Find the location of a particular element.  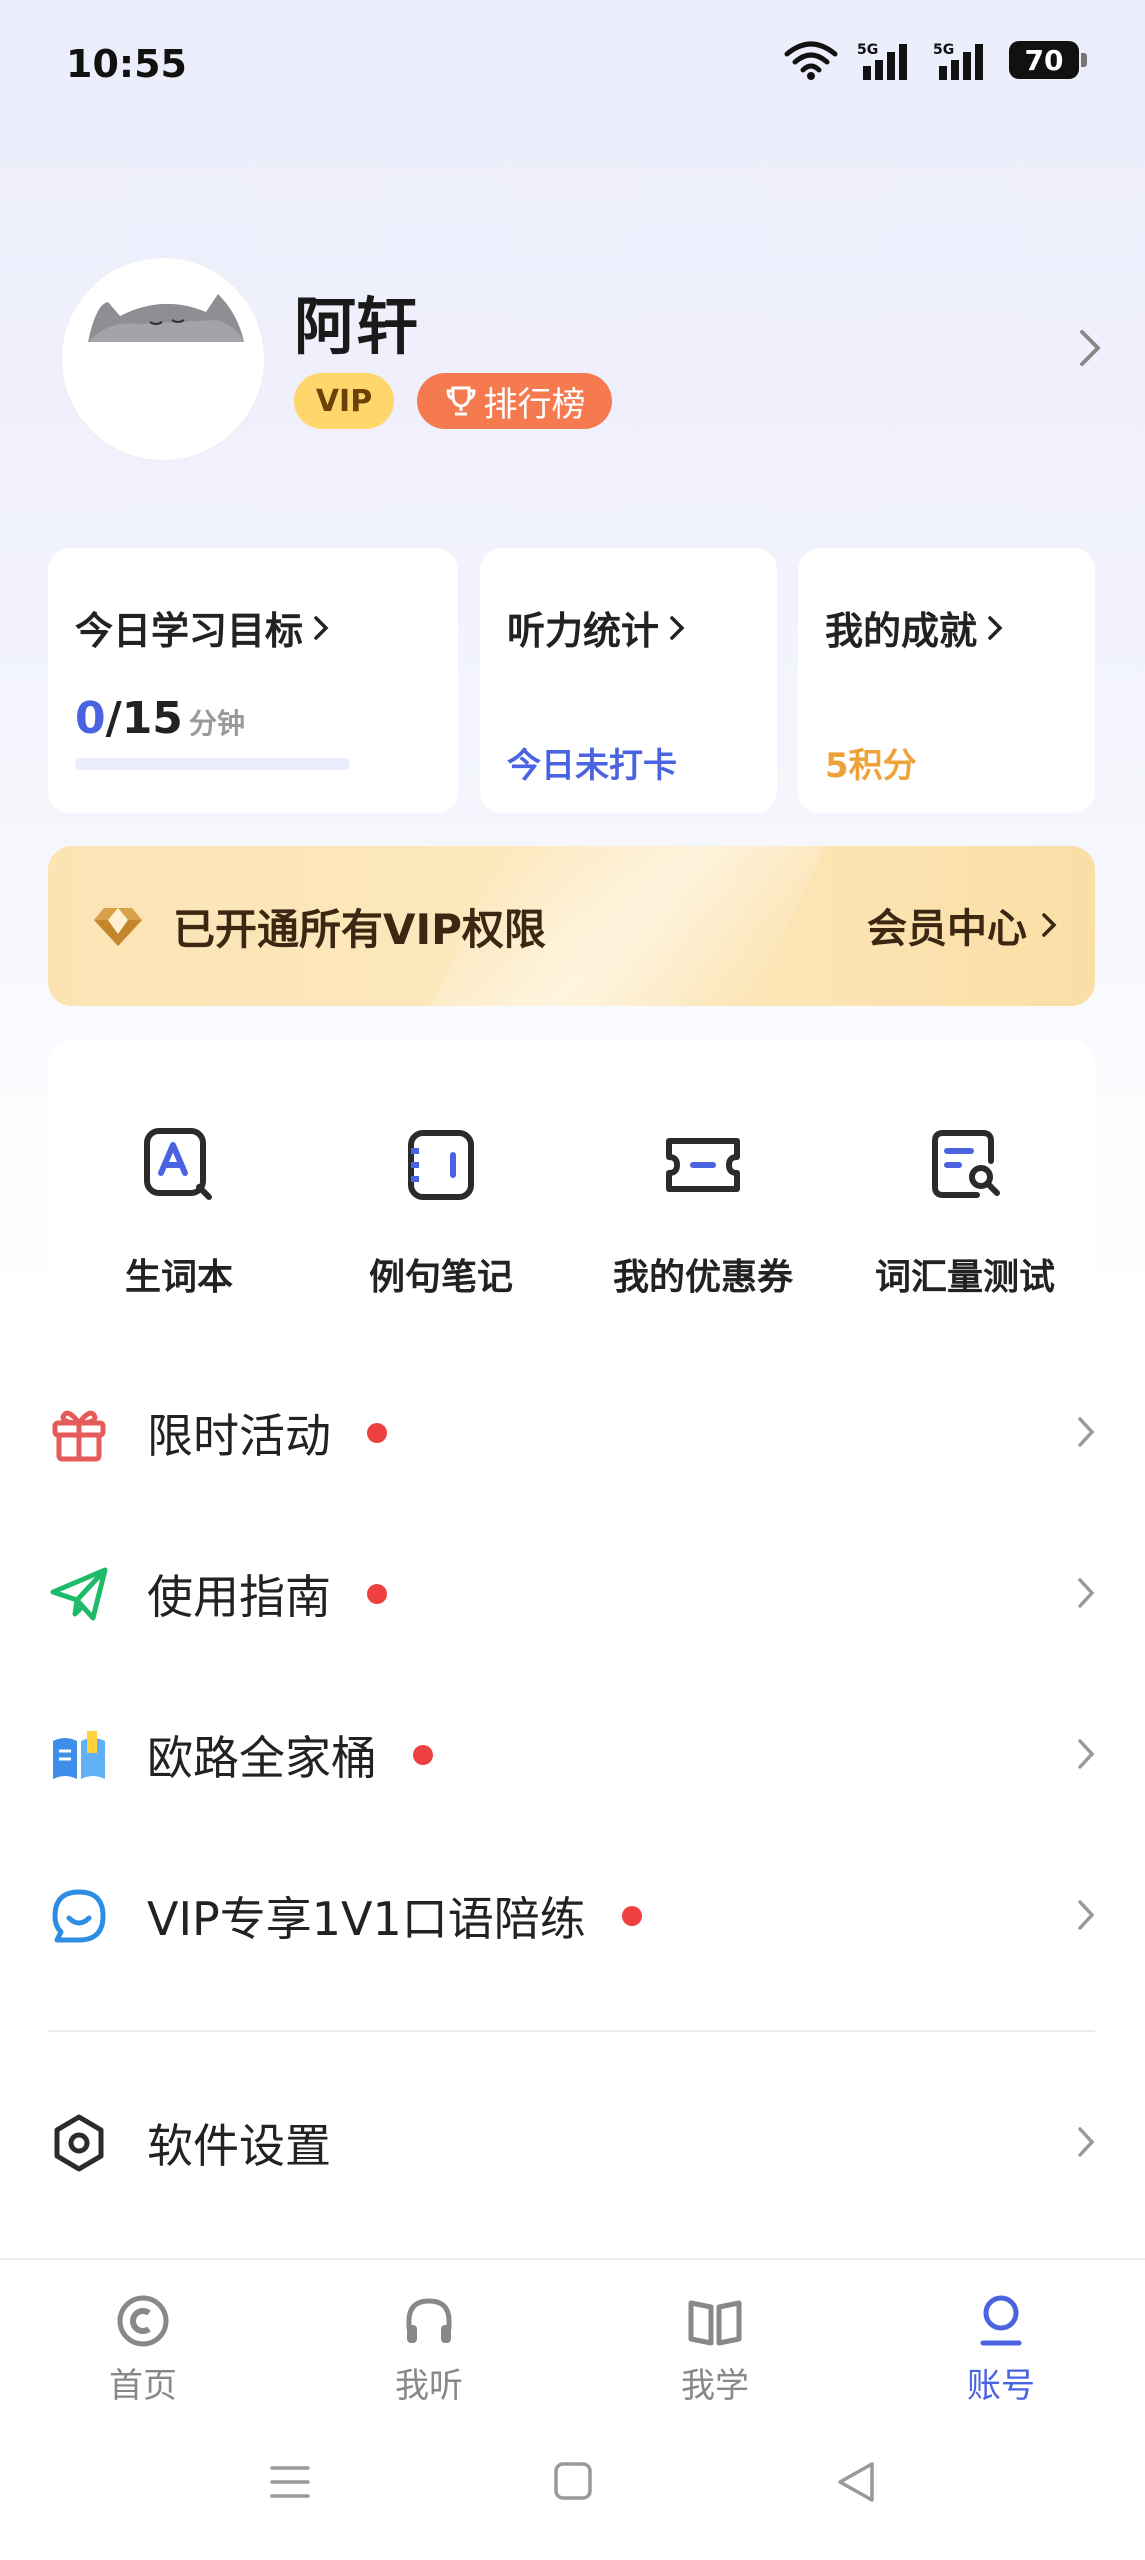

tool-vocabulary-test: 词汇量测试 is located at coordinates (965, 1210).